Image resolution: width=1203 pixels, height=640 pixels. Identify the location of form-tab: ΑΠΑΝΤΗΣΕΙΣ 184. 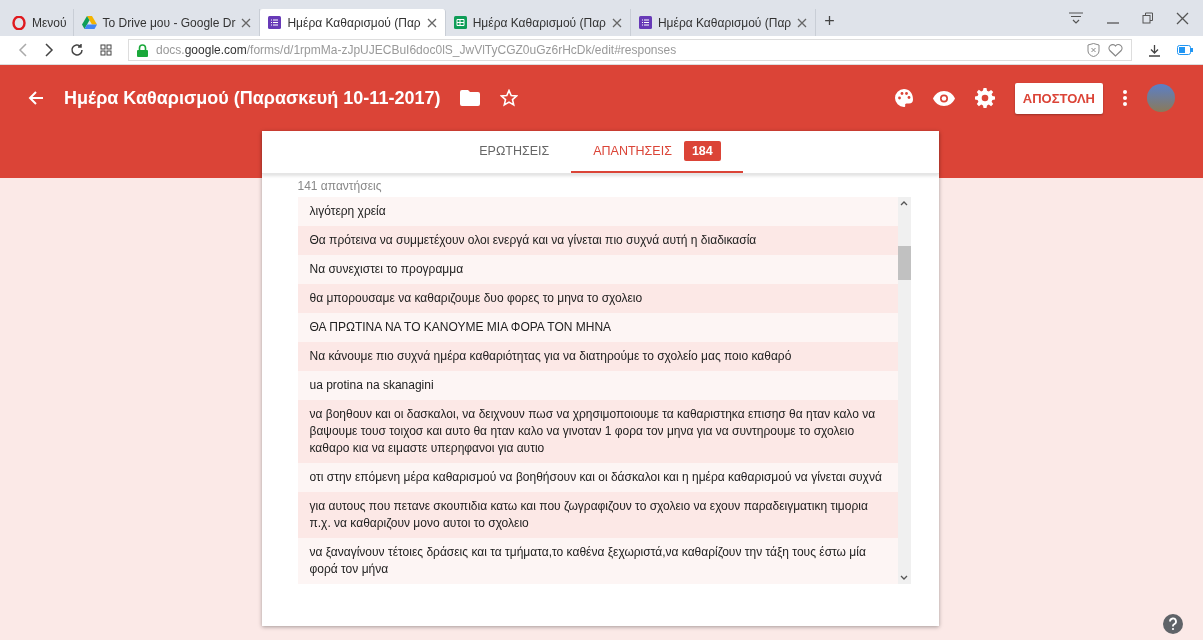
(657, 152).